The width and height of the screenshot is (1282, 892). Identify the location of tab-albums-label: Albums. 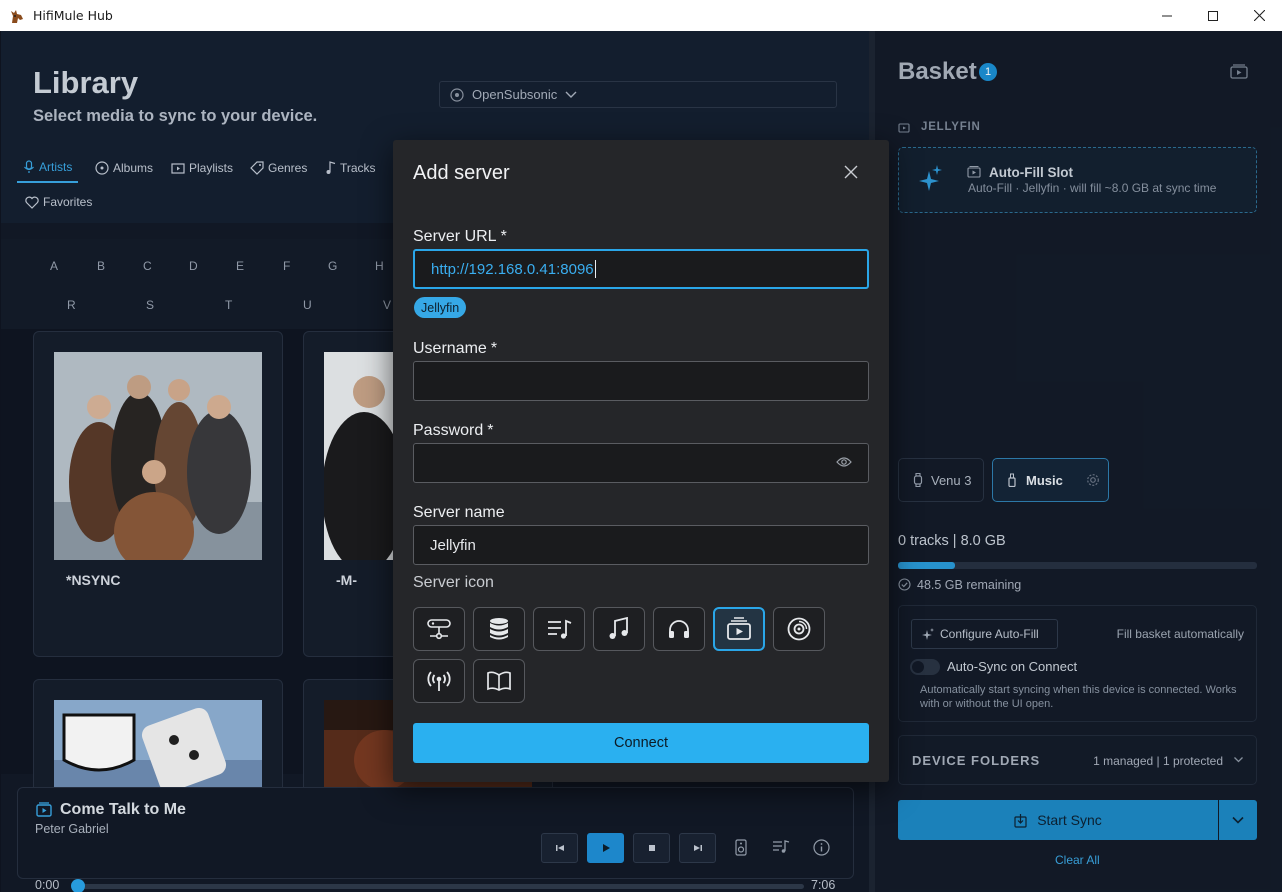
(133, 168).